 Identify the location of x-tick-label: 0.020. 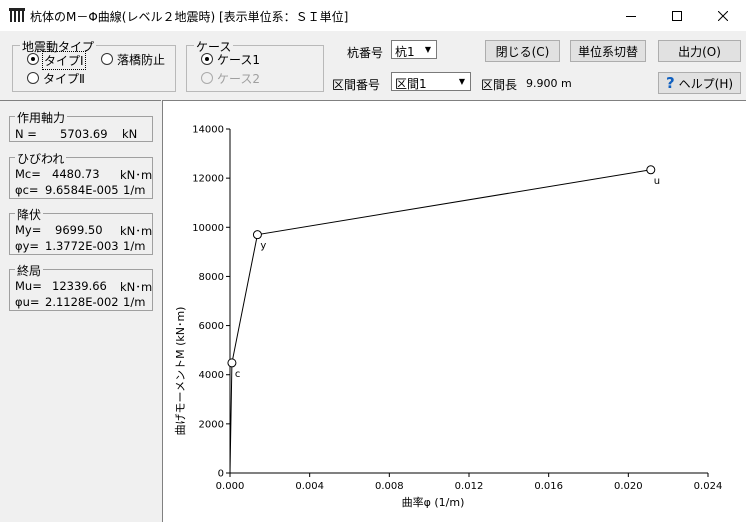
(628, 486).